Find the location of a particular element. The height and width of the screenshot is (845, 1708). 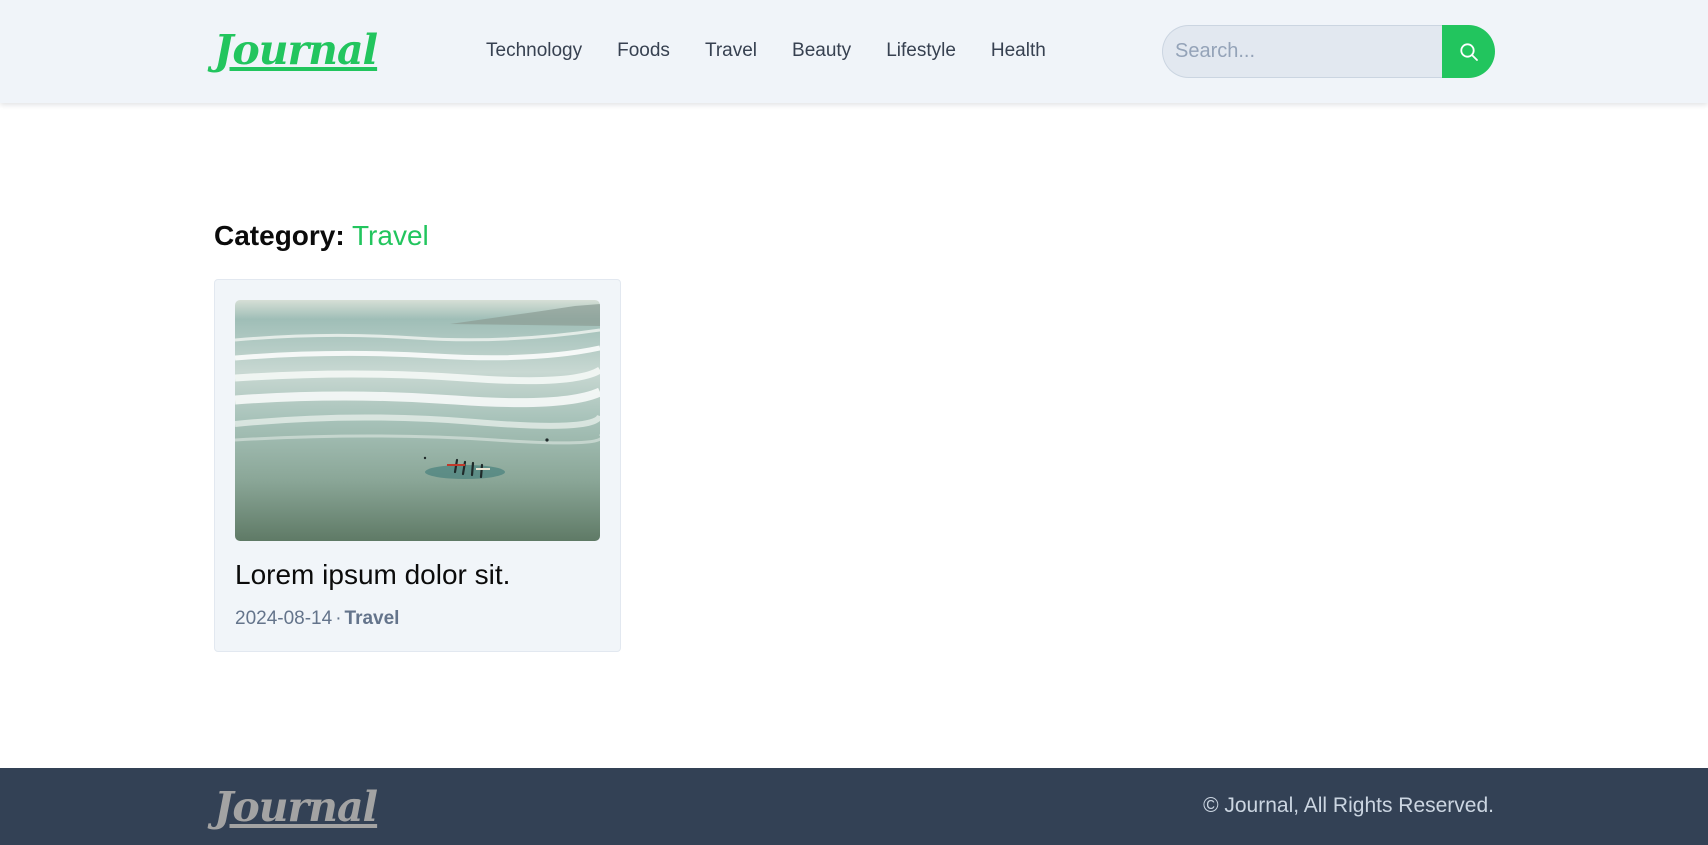

post-meta: 2024-08-14 · Travel is located at coordinates (317, 619).